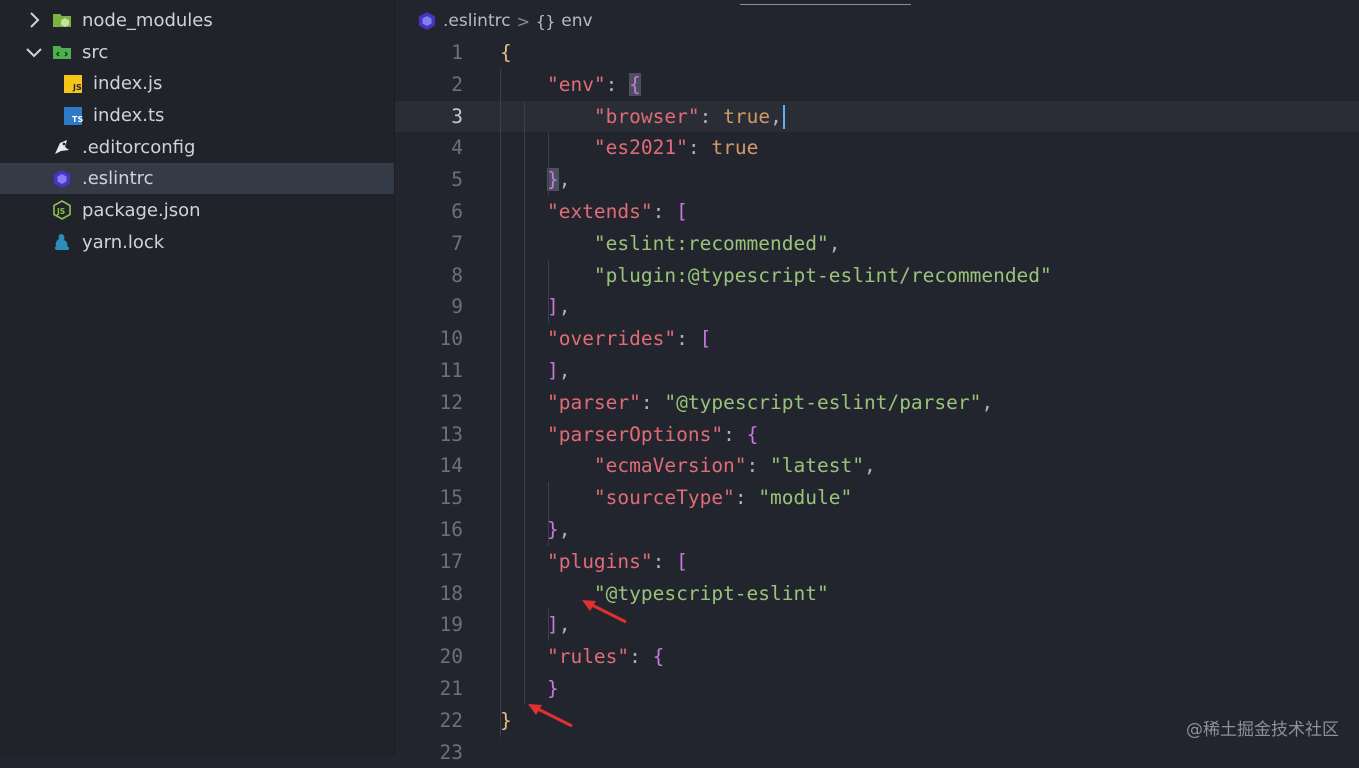  Describe the element at coordinates (877, 657) in the screenshot. I see `code-line: 20 "rules": {` at that location.